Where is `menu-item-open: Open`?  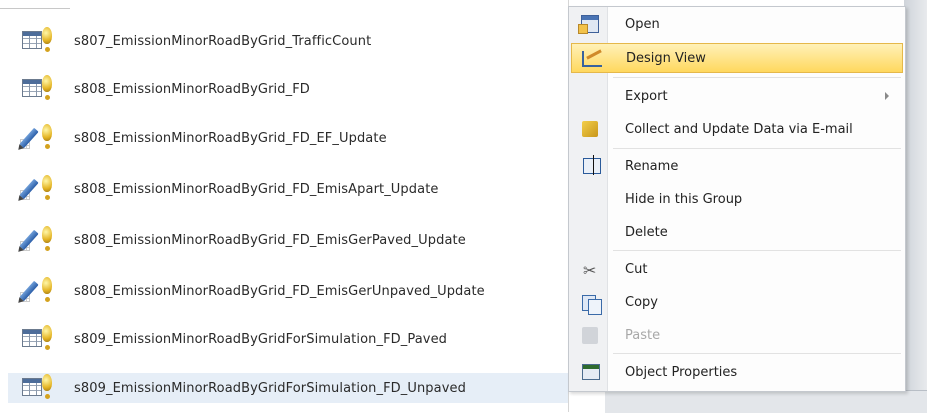
menu-item-open: Open is located at coordinates (737, 24).